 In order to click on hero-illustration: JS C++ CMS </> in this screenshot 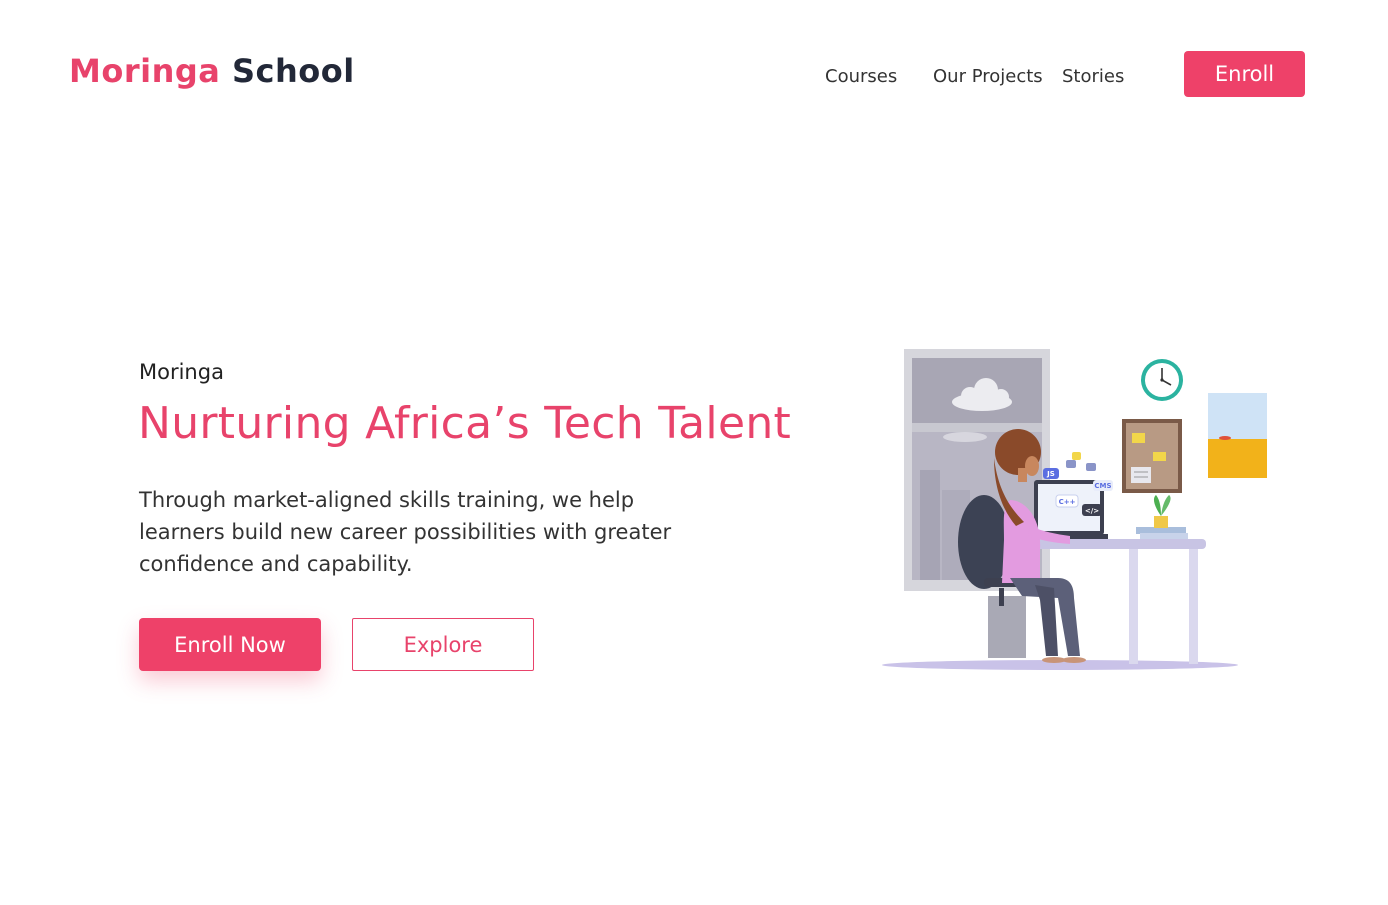, I will do `click(1074, 509)`.